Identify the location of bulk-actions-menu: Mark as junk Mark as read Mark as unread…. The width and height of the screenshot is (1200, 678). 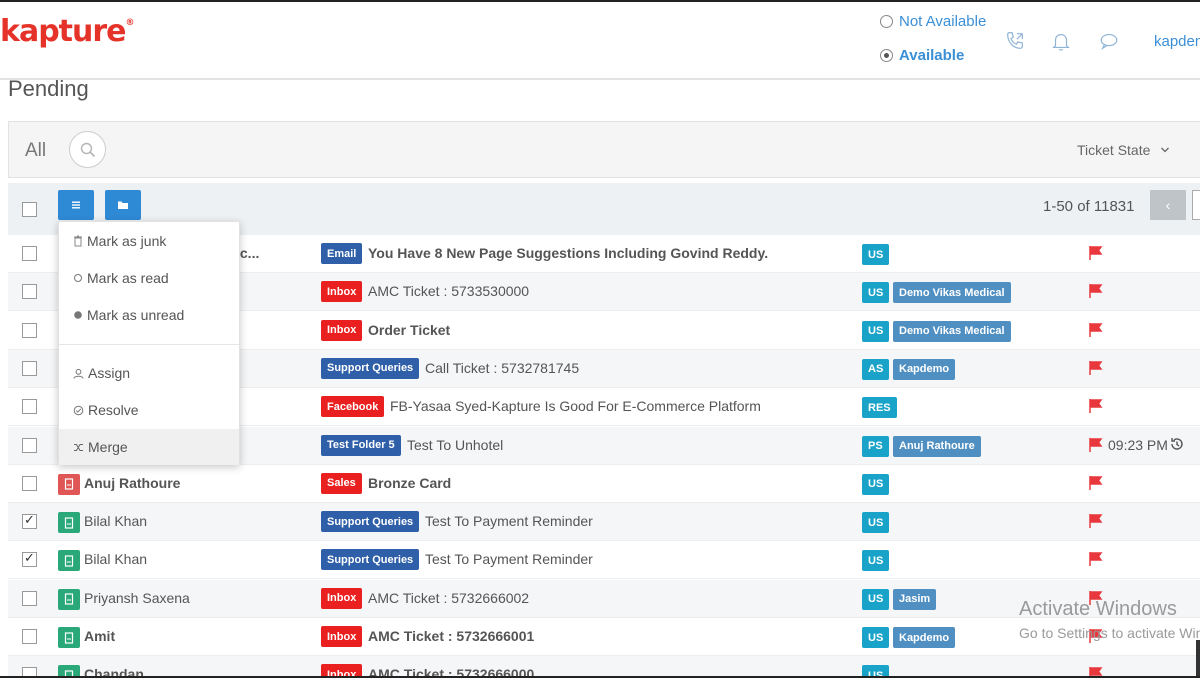
(149, 343).